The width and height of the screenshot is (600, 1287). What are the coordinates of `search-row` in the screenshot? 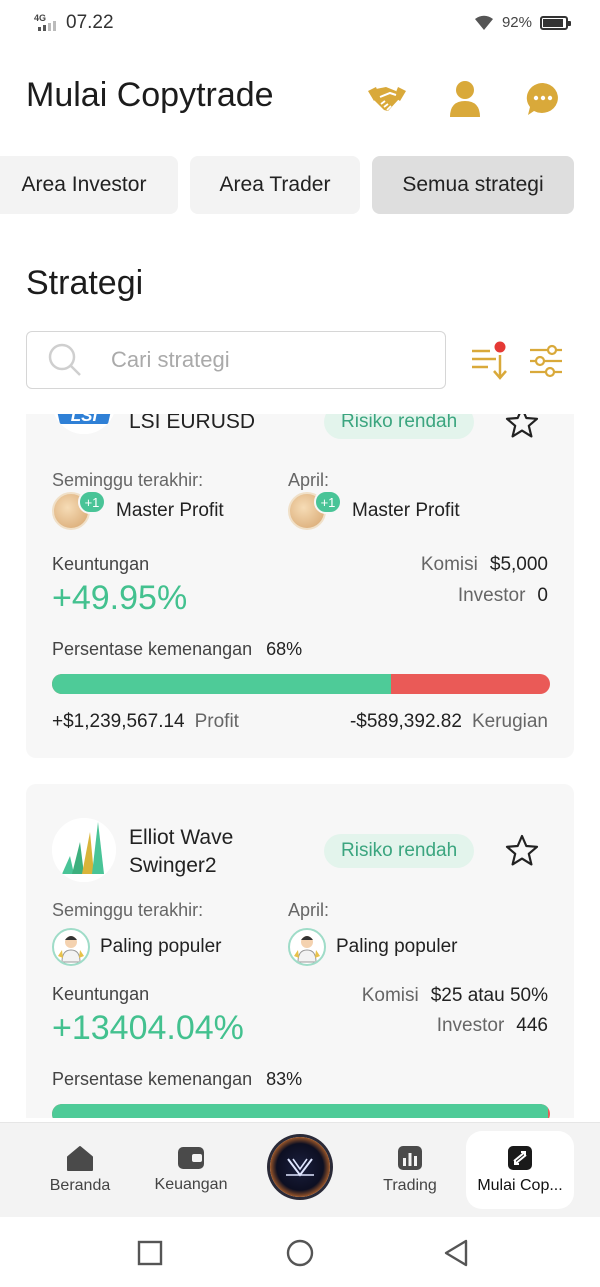 It's located at (300, 360).